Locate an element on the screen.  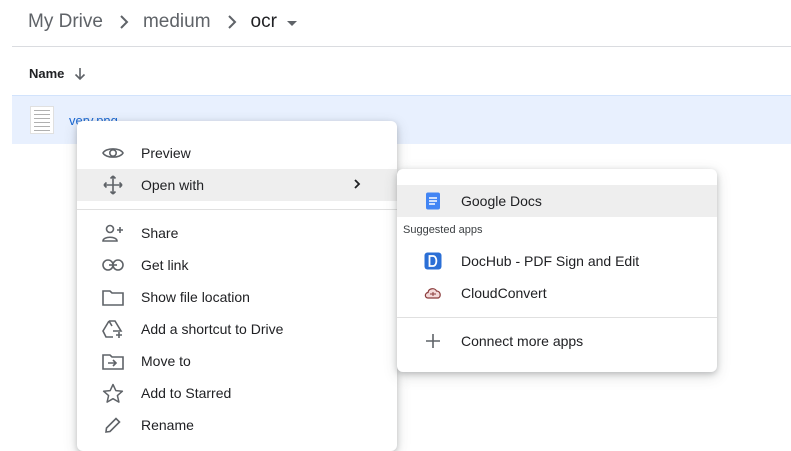
breadcrumb: My Drive medium ocr is located at coordinates (162, 22).